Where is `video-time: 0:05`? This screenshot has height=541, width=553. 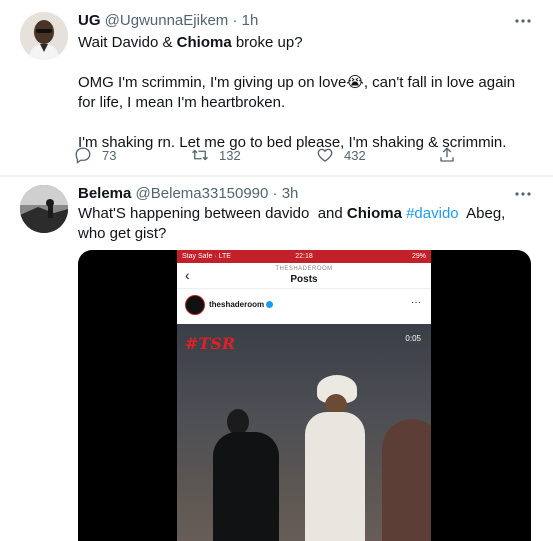
video-time: 0:05 is located at coordinates (413, 338).